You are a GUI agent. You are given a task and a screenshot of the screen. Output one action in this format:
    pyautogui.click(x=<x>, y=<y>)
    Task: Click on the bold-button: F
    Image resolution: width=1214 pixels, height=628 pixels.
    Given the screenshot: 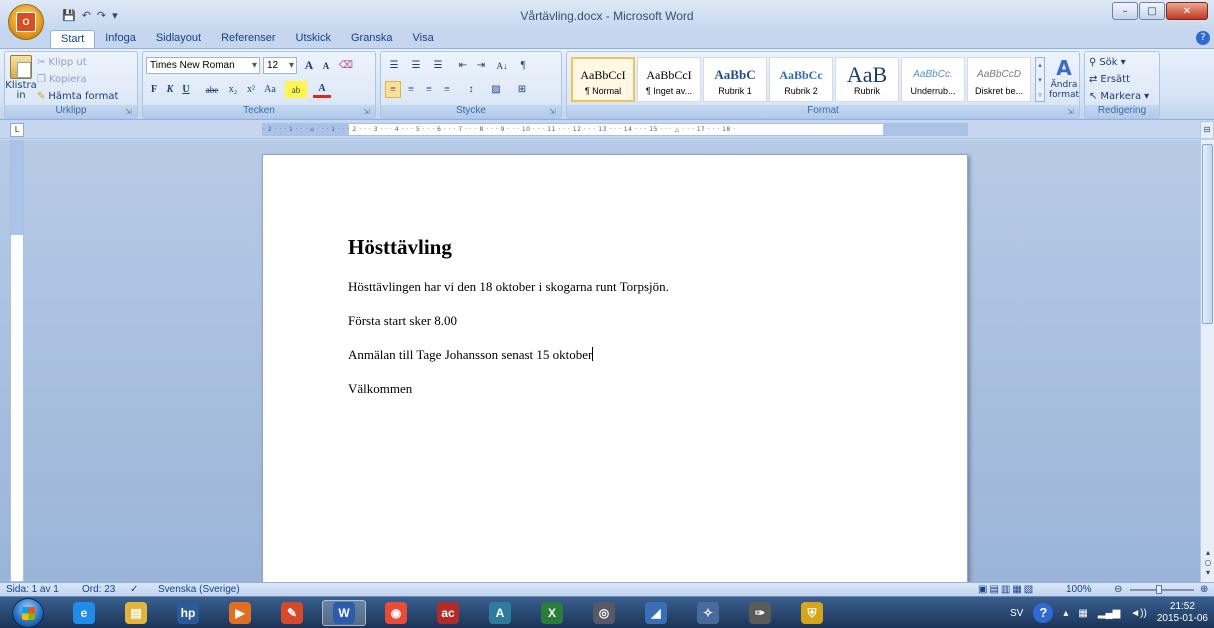 What is the action you would take?
    pyautogui.click(x=154, y=89)
    